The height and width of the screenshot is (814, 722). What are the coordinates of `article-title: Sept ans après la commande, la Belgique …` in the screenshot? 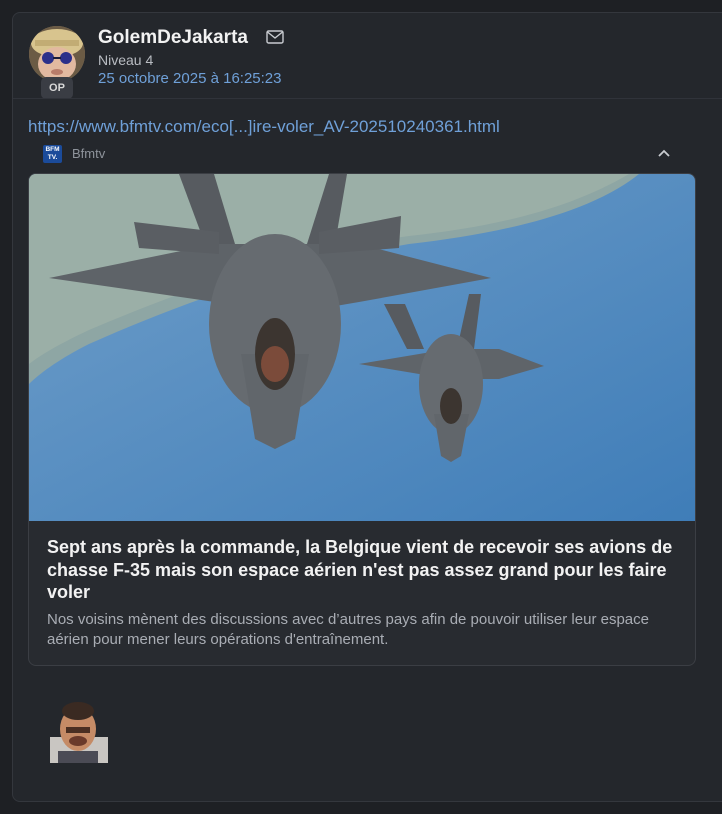 It's located at (362, 570).